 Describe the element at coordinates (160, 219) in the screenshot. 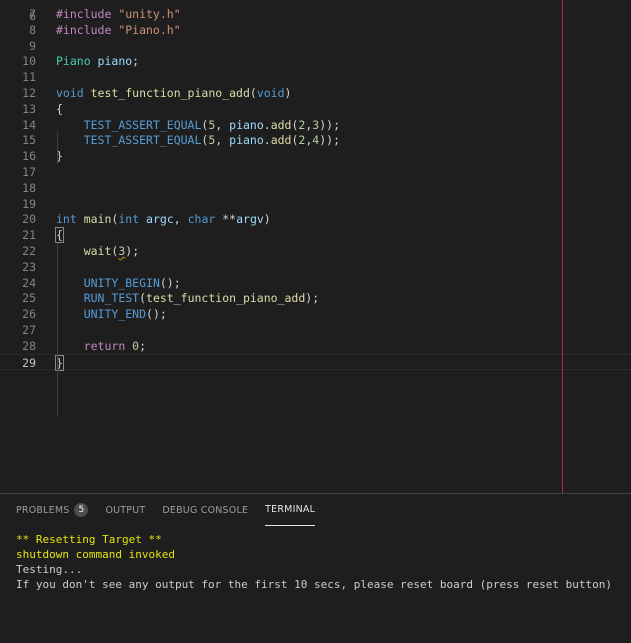

I see `code-token: argc` at that location.